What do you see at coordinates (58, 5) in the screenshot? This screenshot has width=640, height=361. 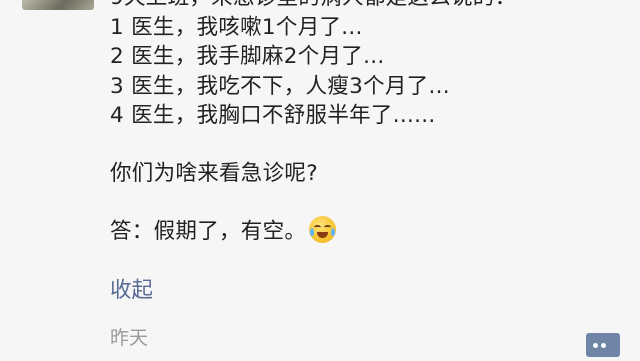 I see `avatar` at bounding box center [58, 5].